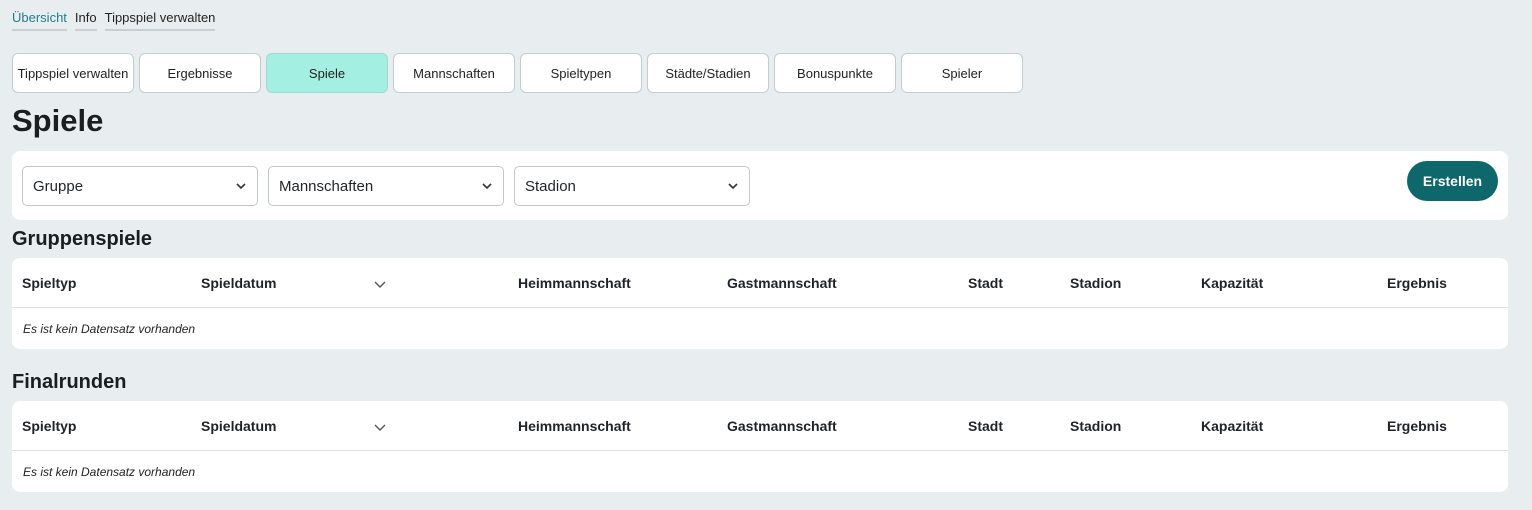 Image resolution: width=1532 pixels, height=510 pixels. Describe the element at coordinates (69, 382) in the screenshot. I see `section-title-finalrunden: Finalrunden` at that location.